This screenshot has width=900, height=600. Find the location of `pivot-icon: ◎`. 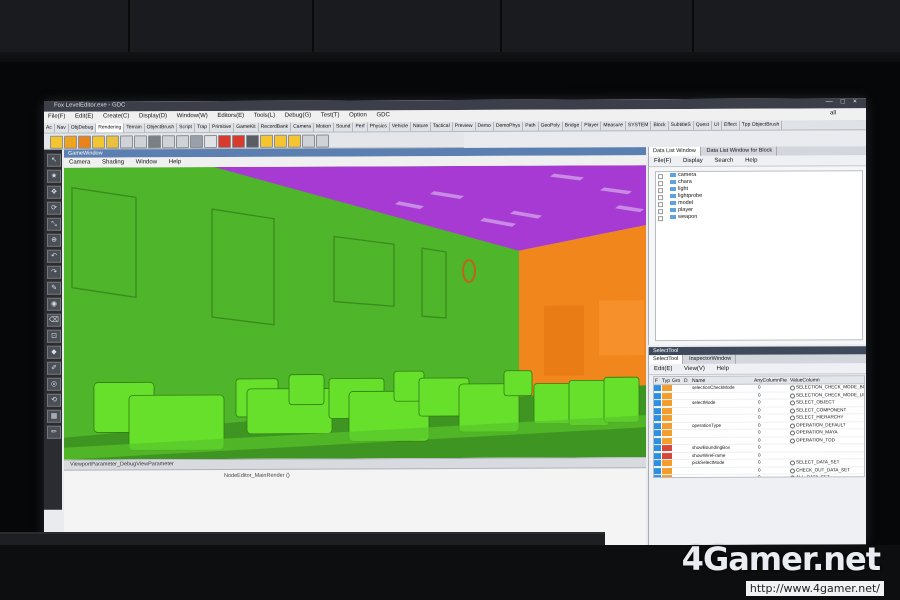

pivot-icon: ◎ is located at coordinates (54, 384).